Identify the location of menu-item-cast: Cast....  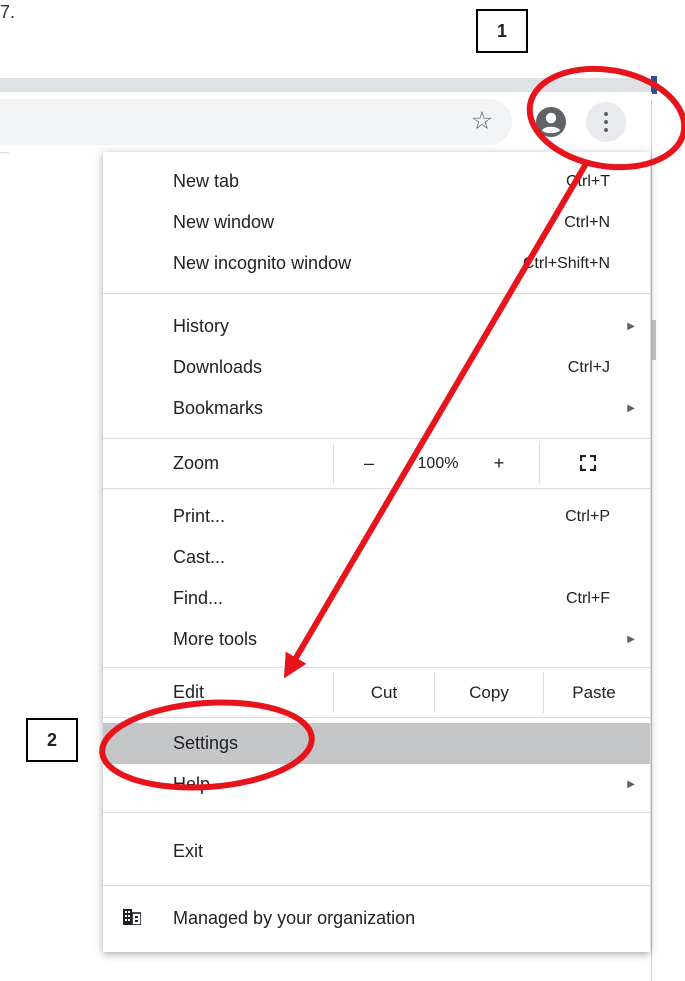
(376, 557).